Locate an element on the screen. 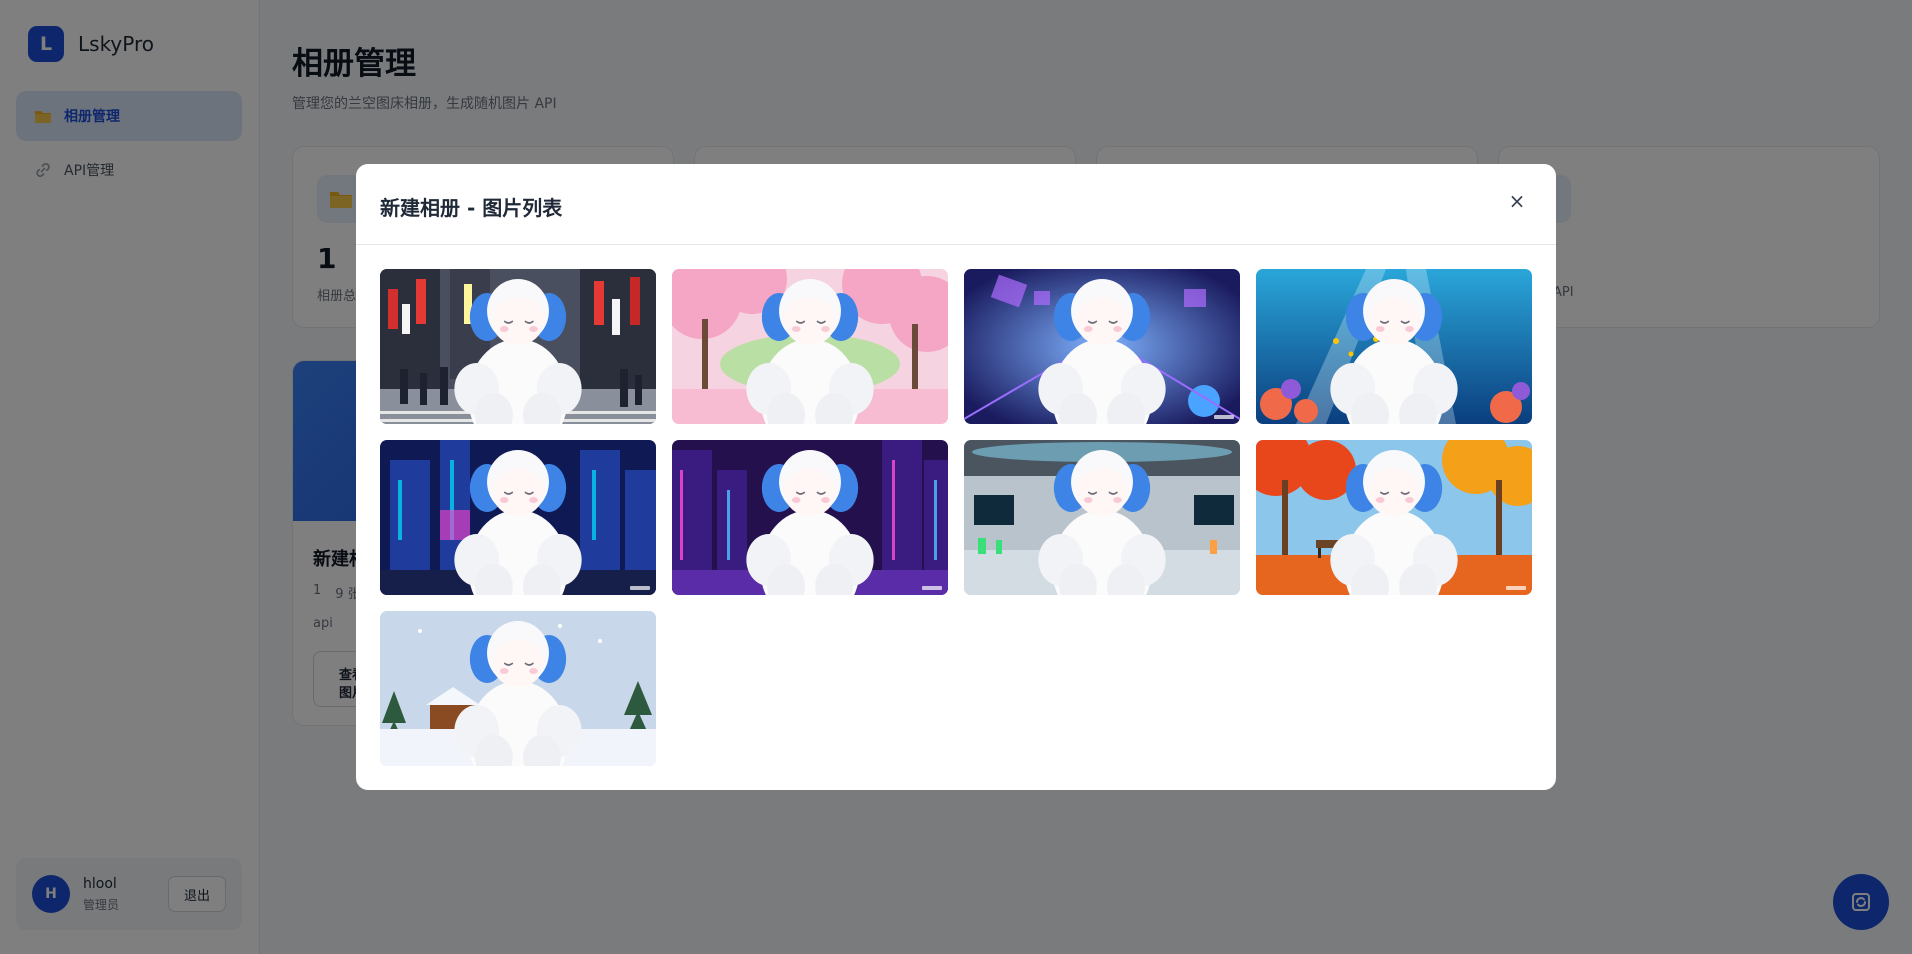 This screenshot has width=1912, height=954. snowy-cabin-scene is located at coordinates (518, 688).